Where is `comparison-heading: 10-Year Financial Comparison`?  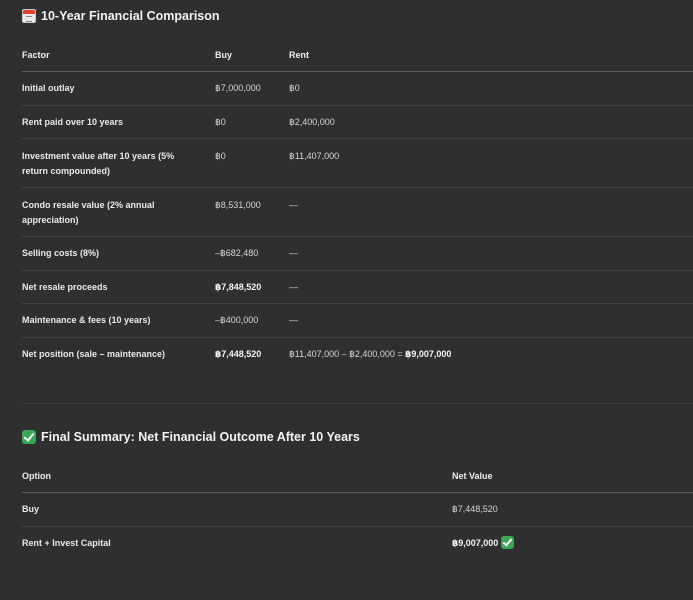 comparison-heading: 10-Year Financial Comparison is located at coordinates (121, 16).